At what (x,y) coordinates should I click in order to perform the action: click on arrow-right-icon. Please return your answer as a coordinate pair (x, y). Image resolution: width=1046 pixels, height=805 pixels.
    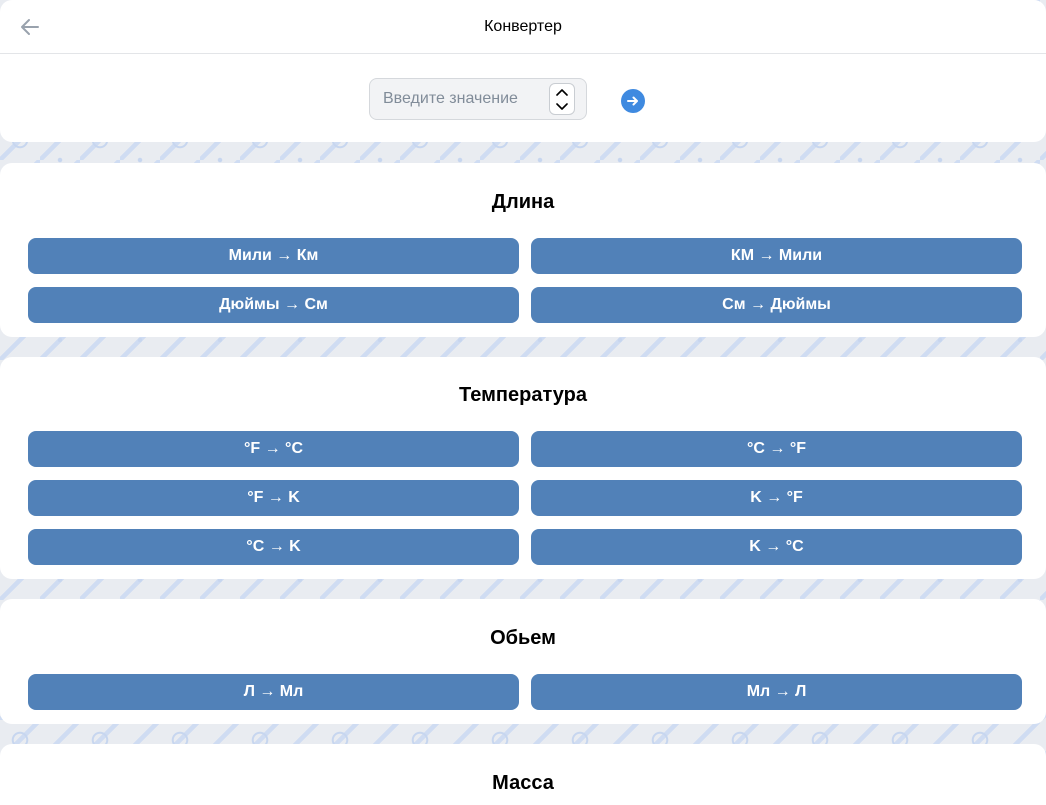
    Looking at the image, I should click on (632, 101).